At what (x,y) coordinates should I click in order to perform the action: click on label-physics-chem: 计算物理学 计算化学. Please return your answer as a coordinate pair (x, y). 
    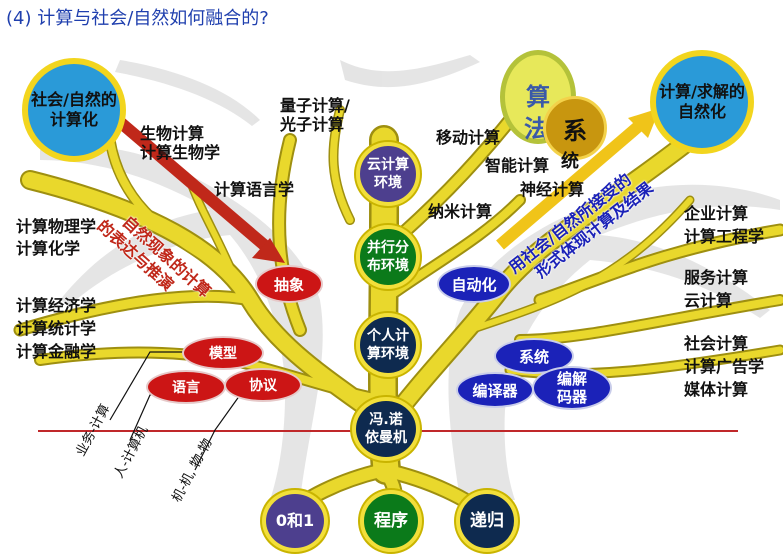
    Looking at the image, I should click on (56, 238).